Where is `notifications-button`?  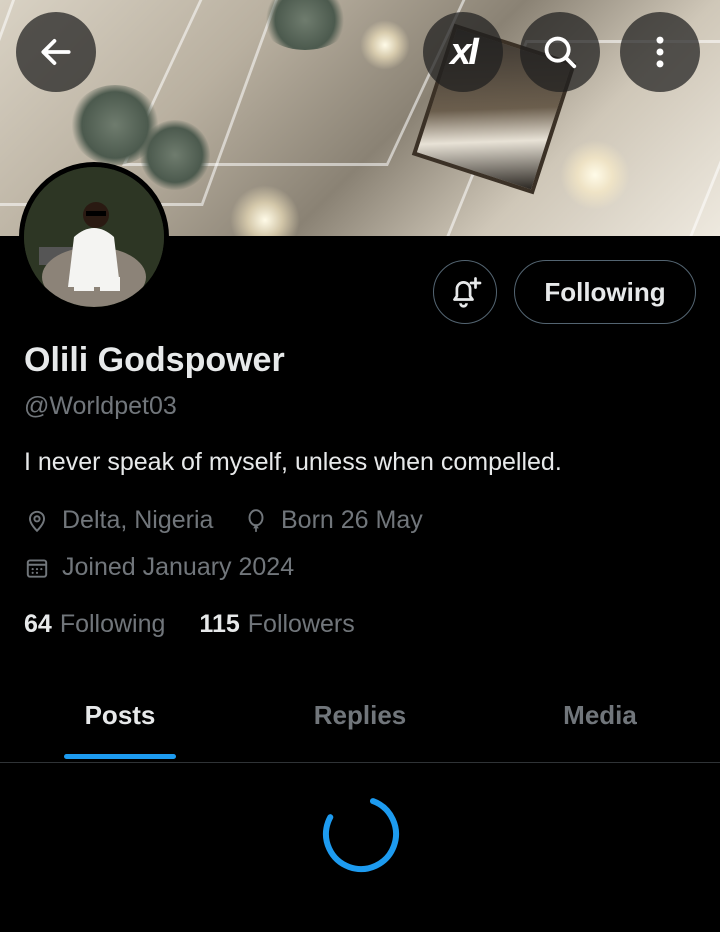 notifications-button is located at coordinates (465, 292).